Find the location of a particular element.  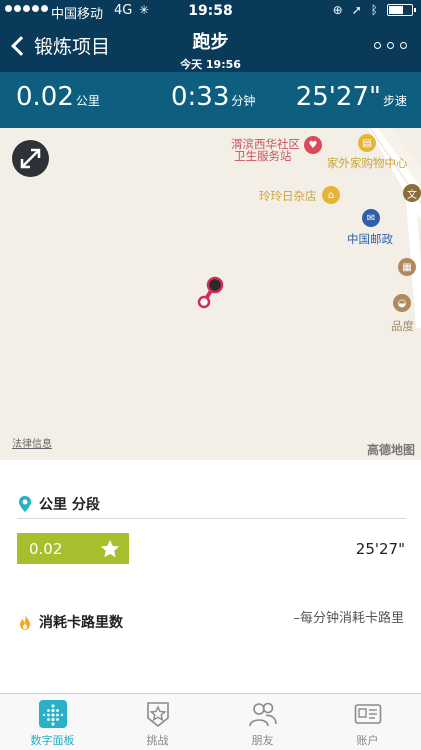

pace-stat: 25'27" 步速 is located at coordinates (351, 97).